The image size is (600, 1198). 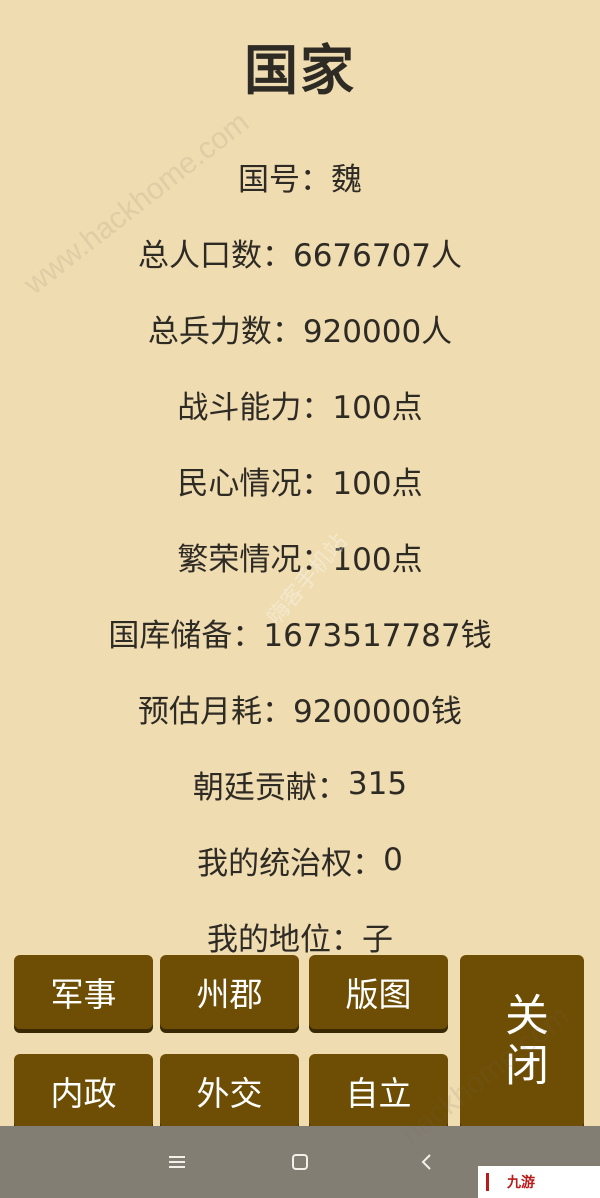 What do you see at coordinates (377, 635) in the screenshot?
I see `stat-value: 1673517787钱` at bounding box center [377, 635].